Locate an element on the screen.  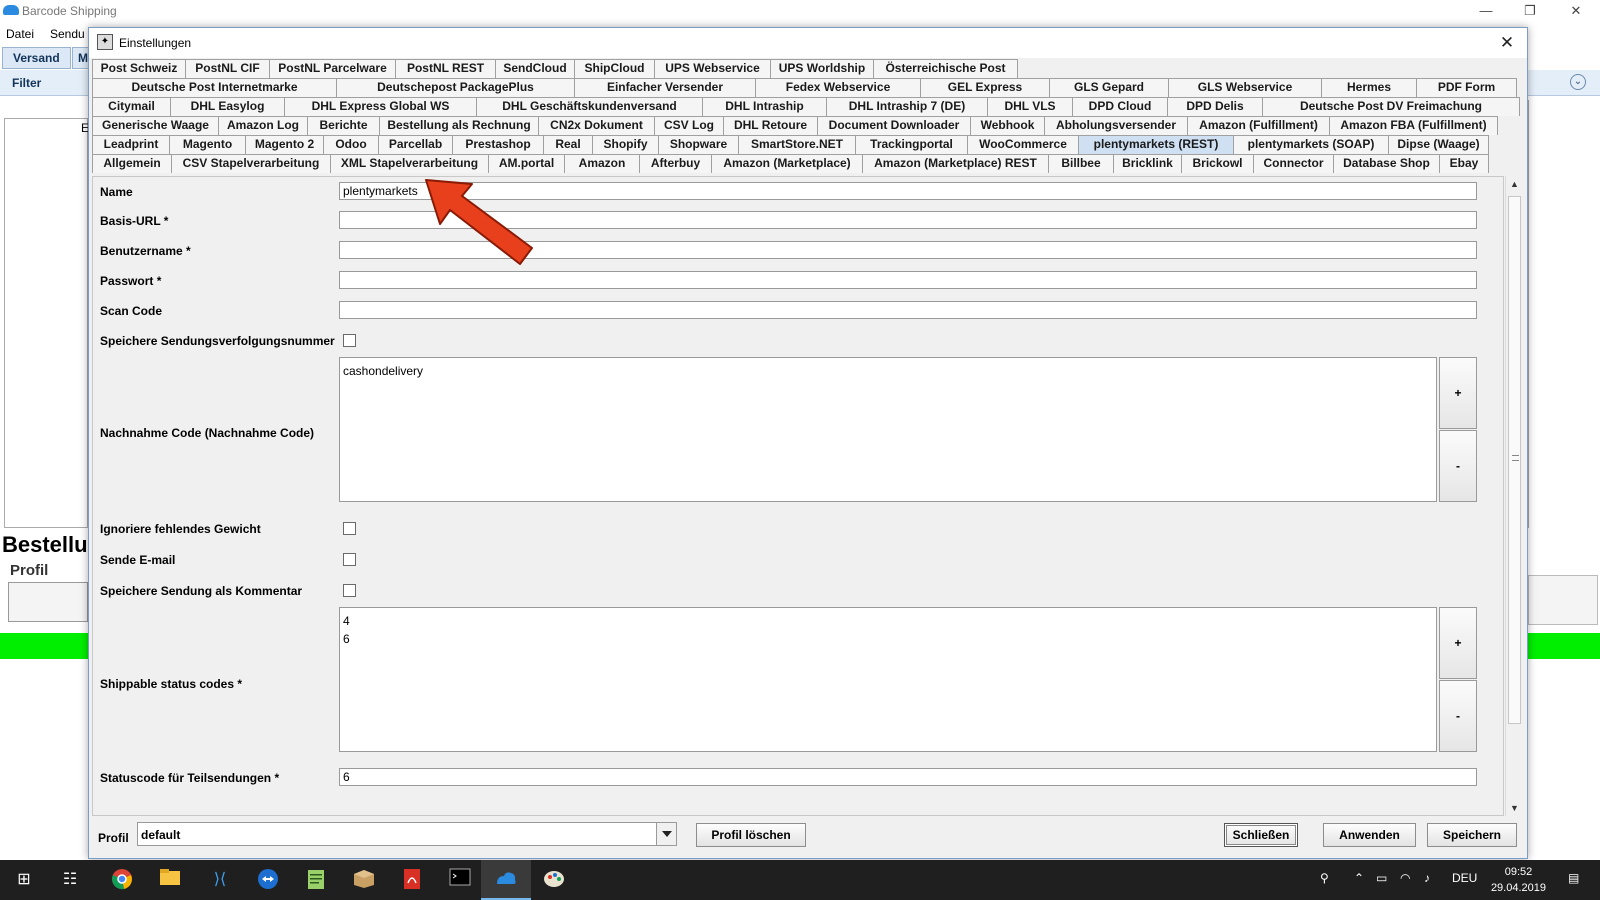
apply-button: Anwenden is located at coordinates (1369, 835).